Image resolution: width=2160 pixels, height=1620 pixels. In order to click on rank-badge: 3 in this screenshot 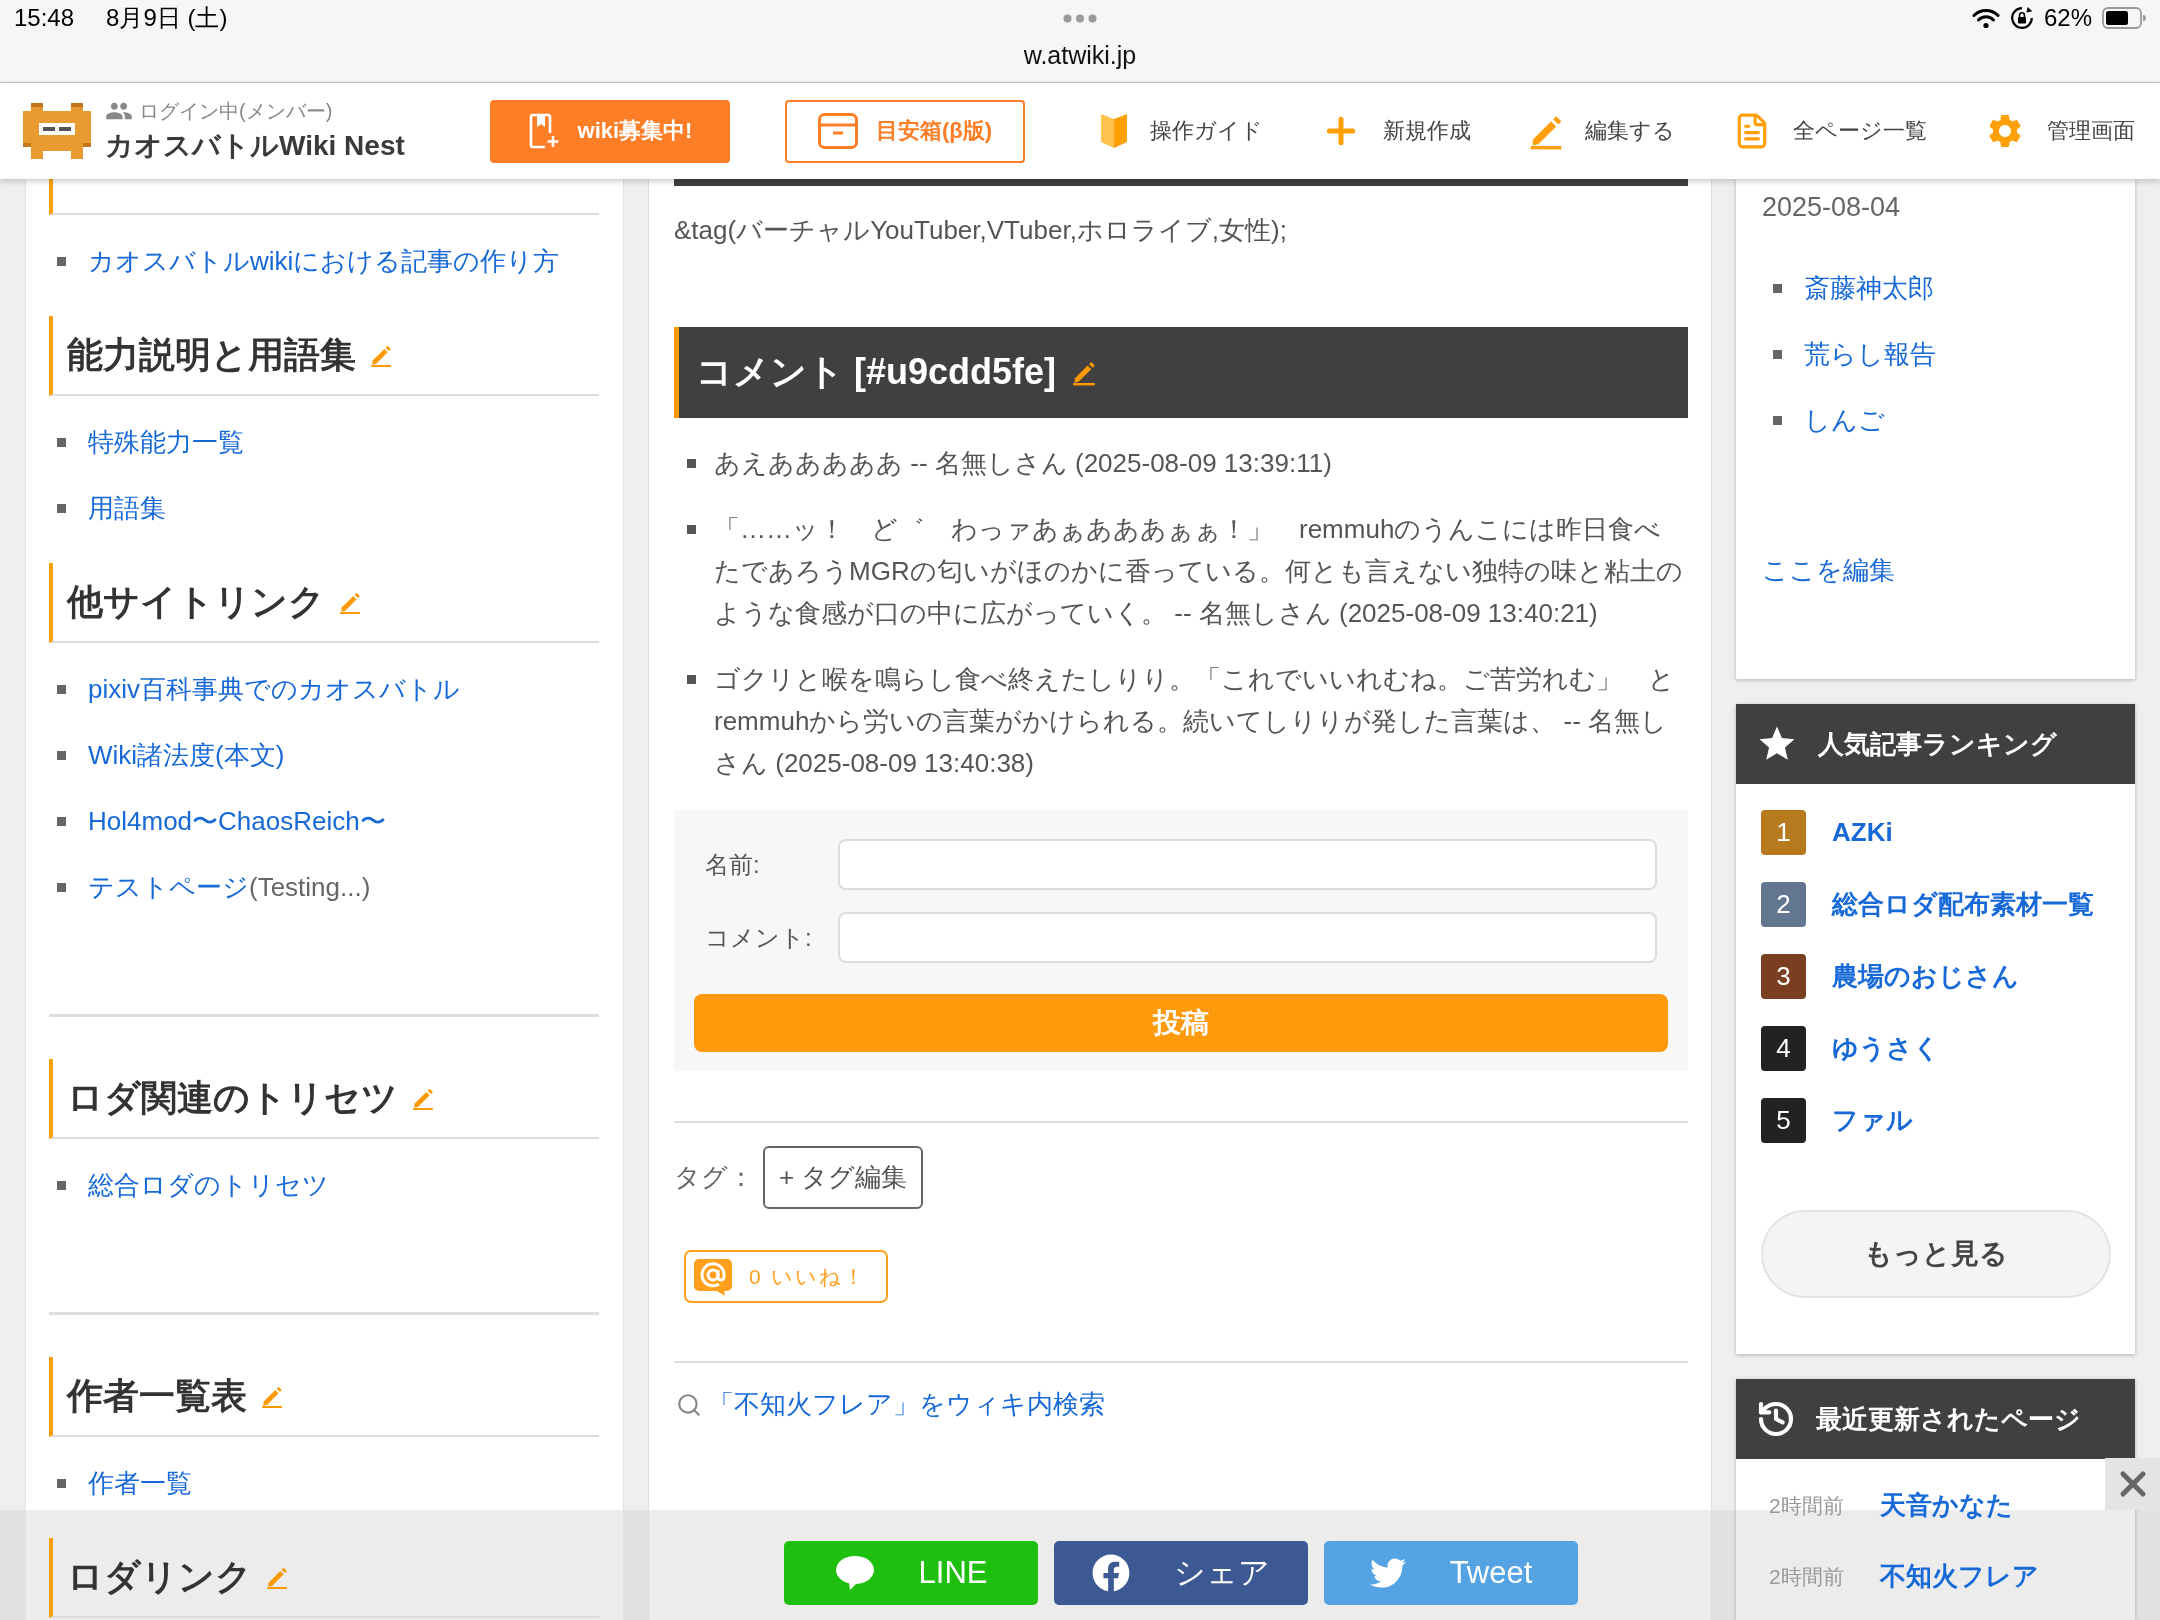, I will do `click(1783, 976)`.